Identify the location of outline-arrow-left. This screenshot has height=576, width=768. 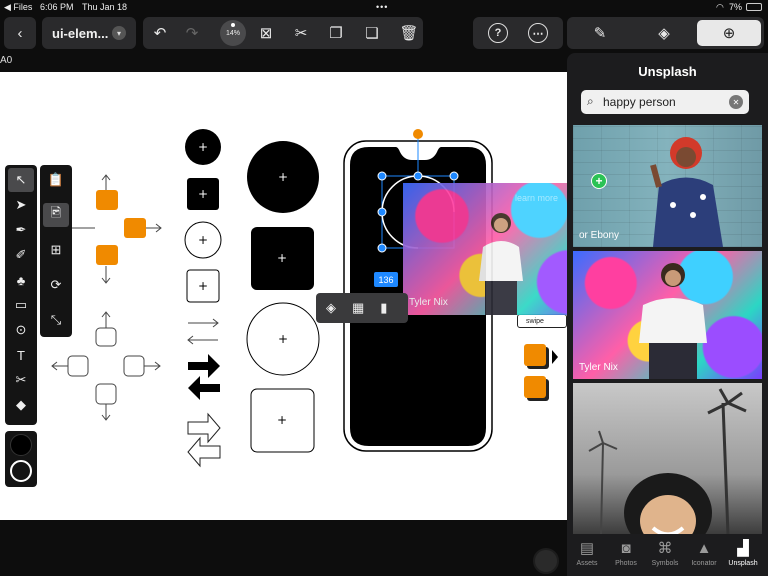
(204, 452).